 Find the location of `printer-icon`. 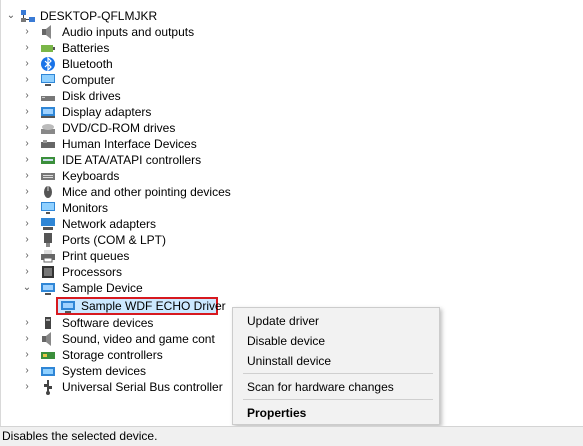

printer-icon is located at coordinates (48, 256).